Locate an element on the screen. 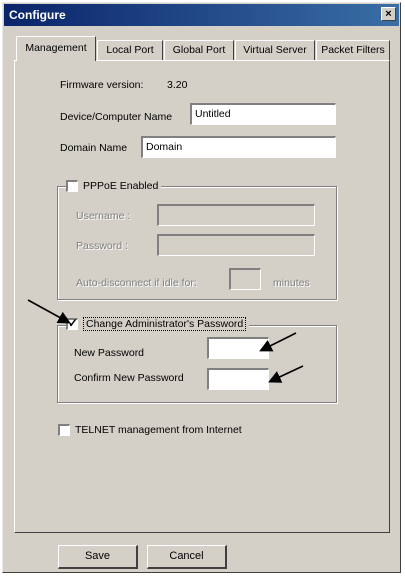 The width and height of the screenshot is (405, 577). save-button: Save is located at coordinates (98, 557).